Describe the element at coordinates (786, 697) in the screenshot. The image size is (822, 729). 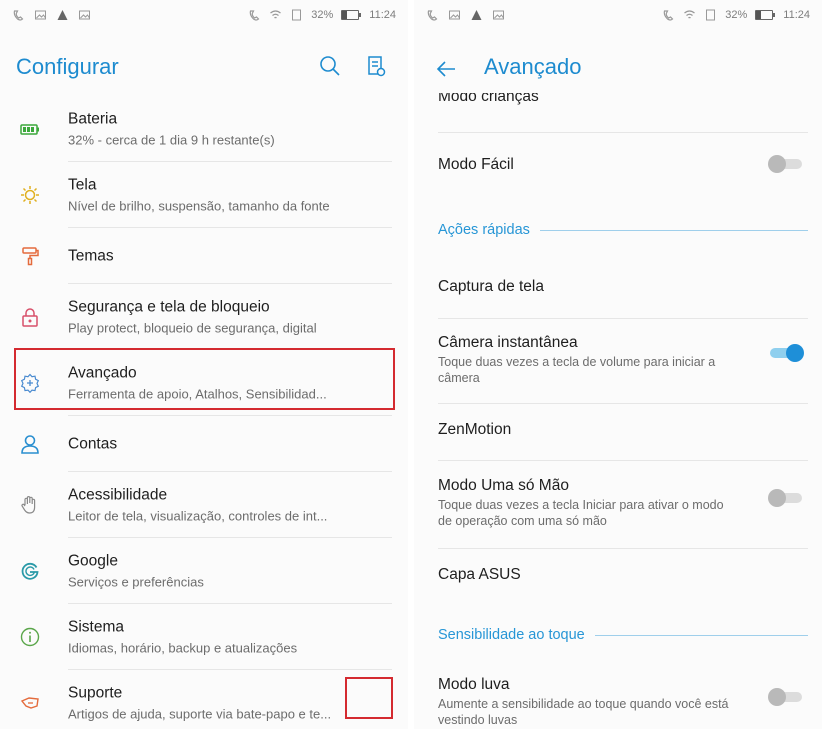
I see `modo-luva-toggle` at that location.